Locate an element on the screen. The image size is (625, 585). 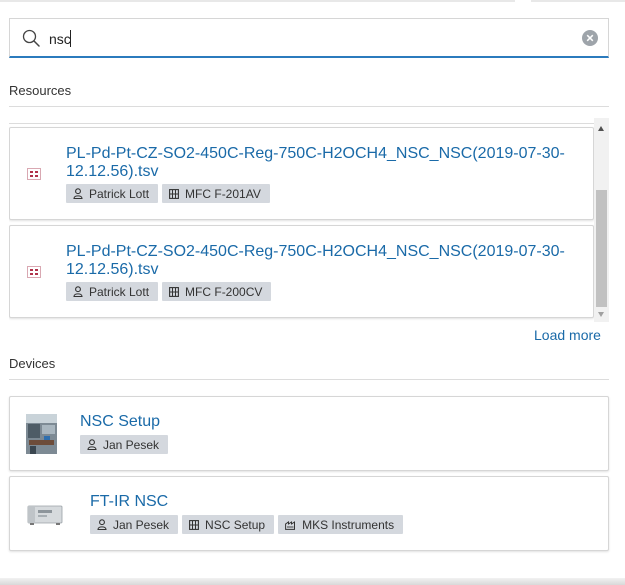
bottom-edge is located at coordinates (312, 581).